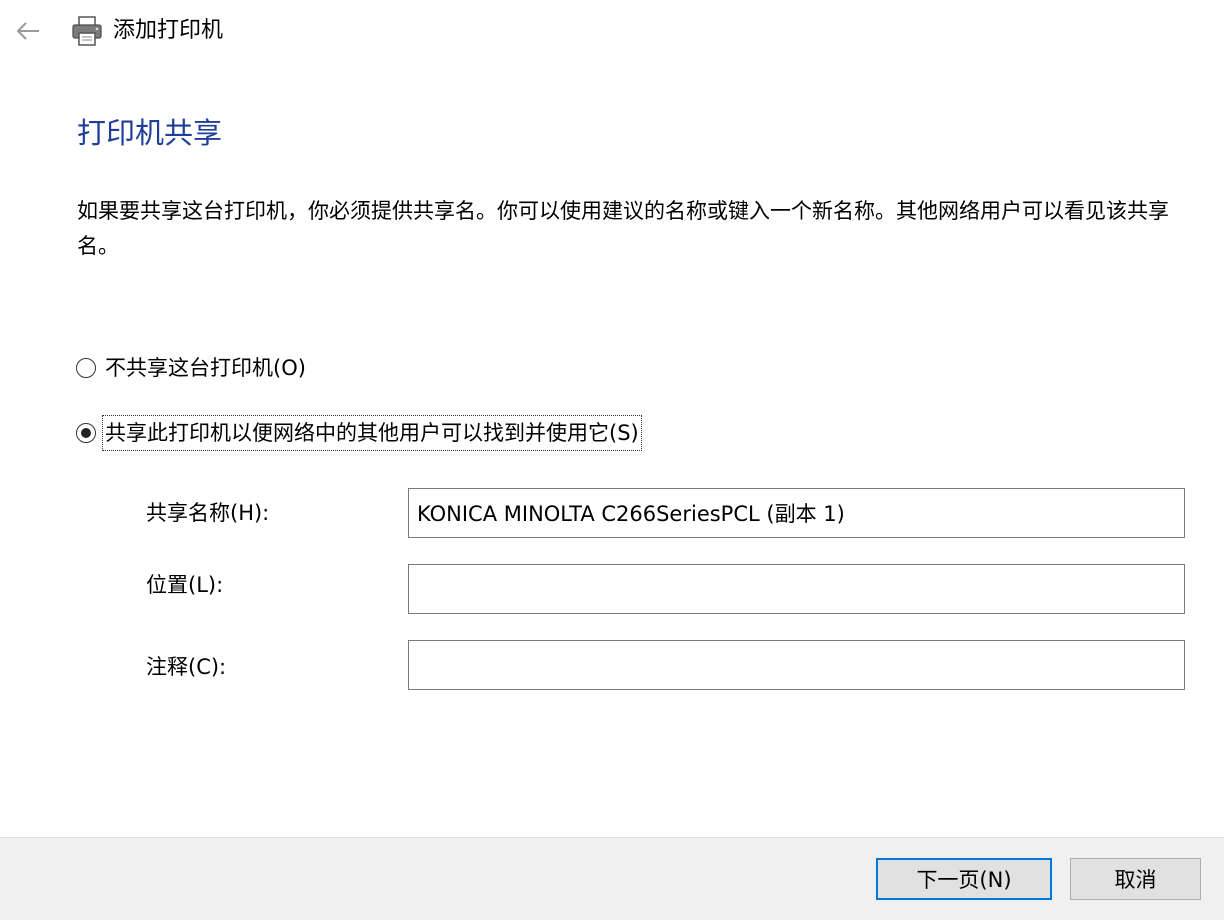 This screenshot has width=1224, height=920. I want to click on printer-icon, so click(87, 31).